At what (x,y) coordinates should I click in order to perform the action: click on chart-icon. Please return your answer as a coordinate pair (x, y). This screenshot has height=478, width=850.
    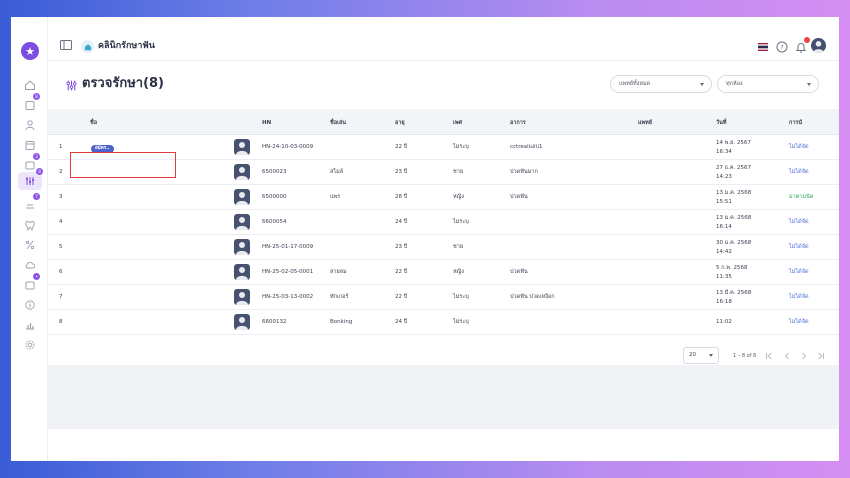
    Looking at the image, I should click on (30, 325).